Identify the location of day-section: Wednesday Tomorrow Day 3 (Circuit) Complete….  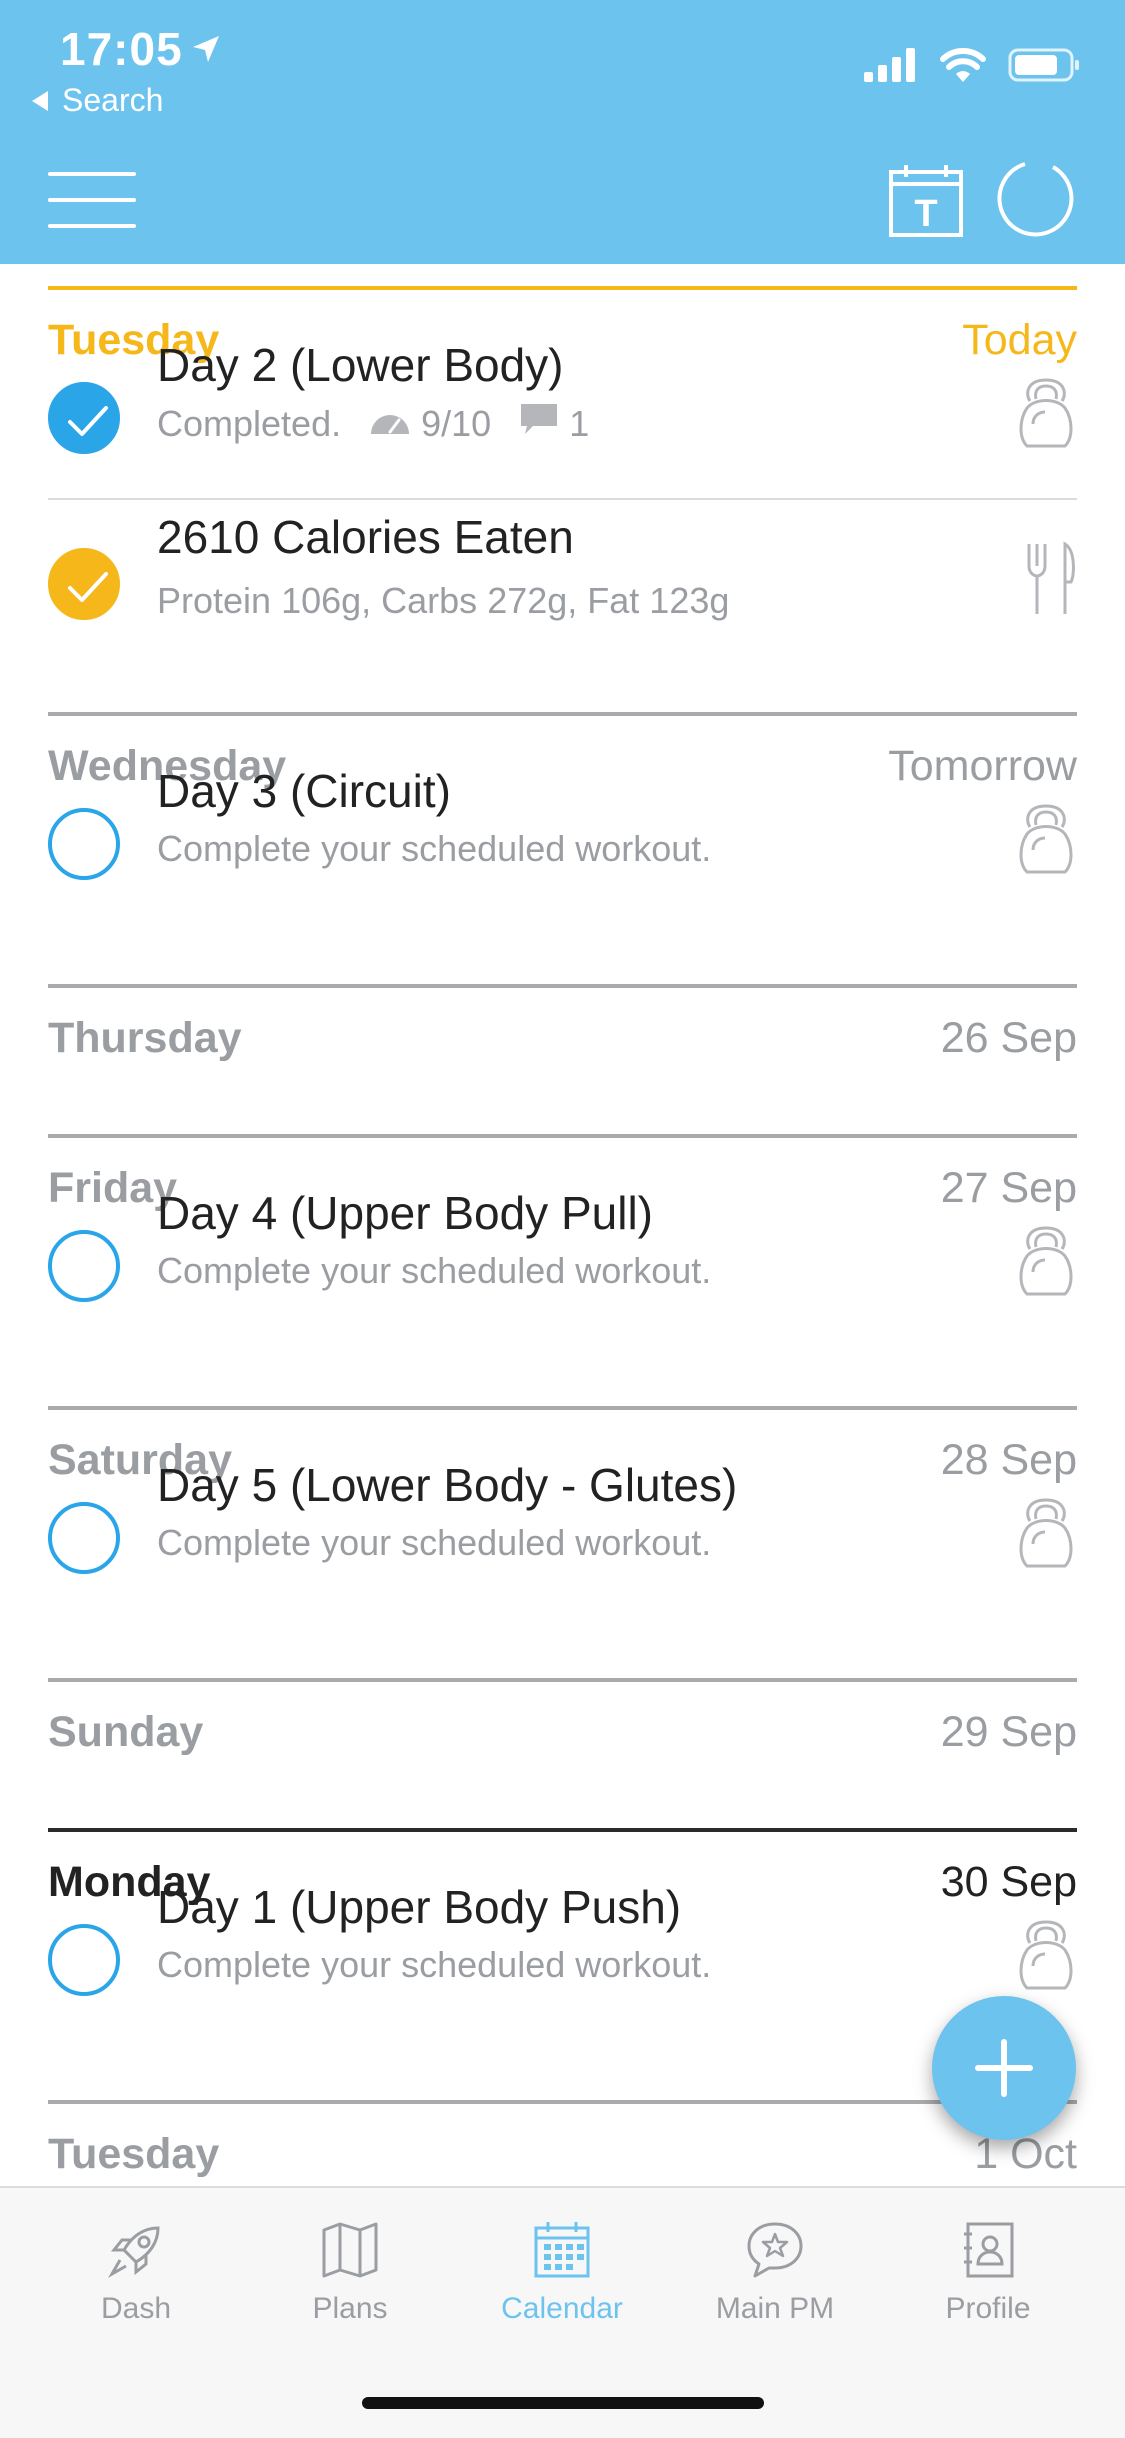
(562, 848).